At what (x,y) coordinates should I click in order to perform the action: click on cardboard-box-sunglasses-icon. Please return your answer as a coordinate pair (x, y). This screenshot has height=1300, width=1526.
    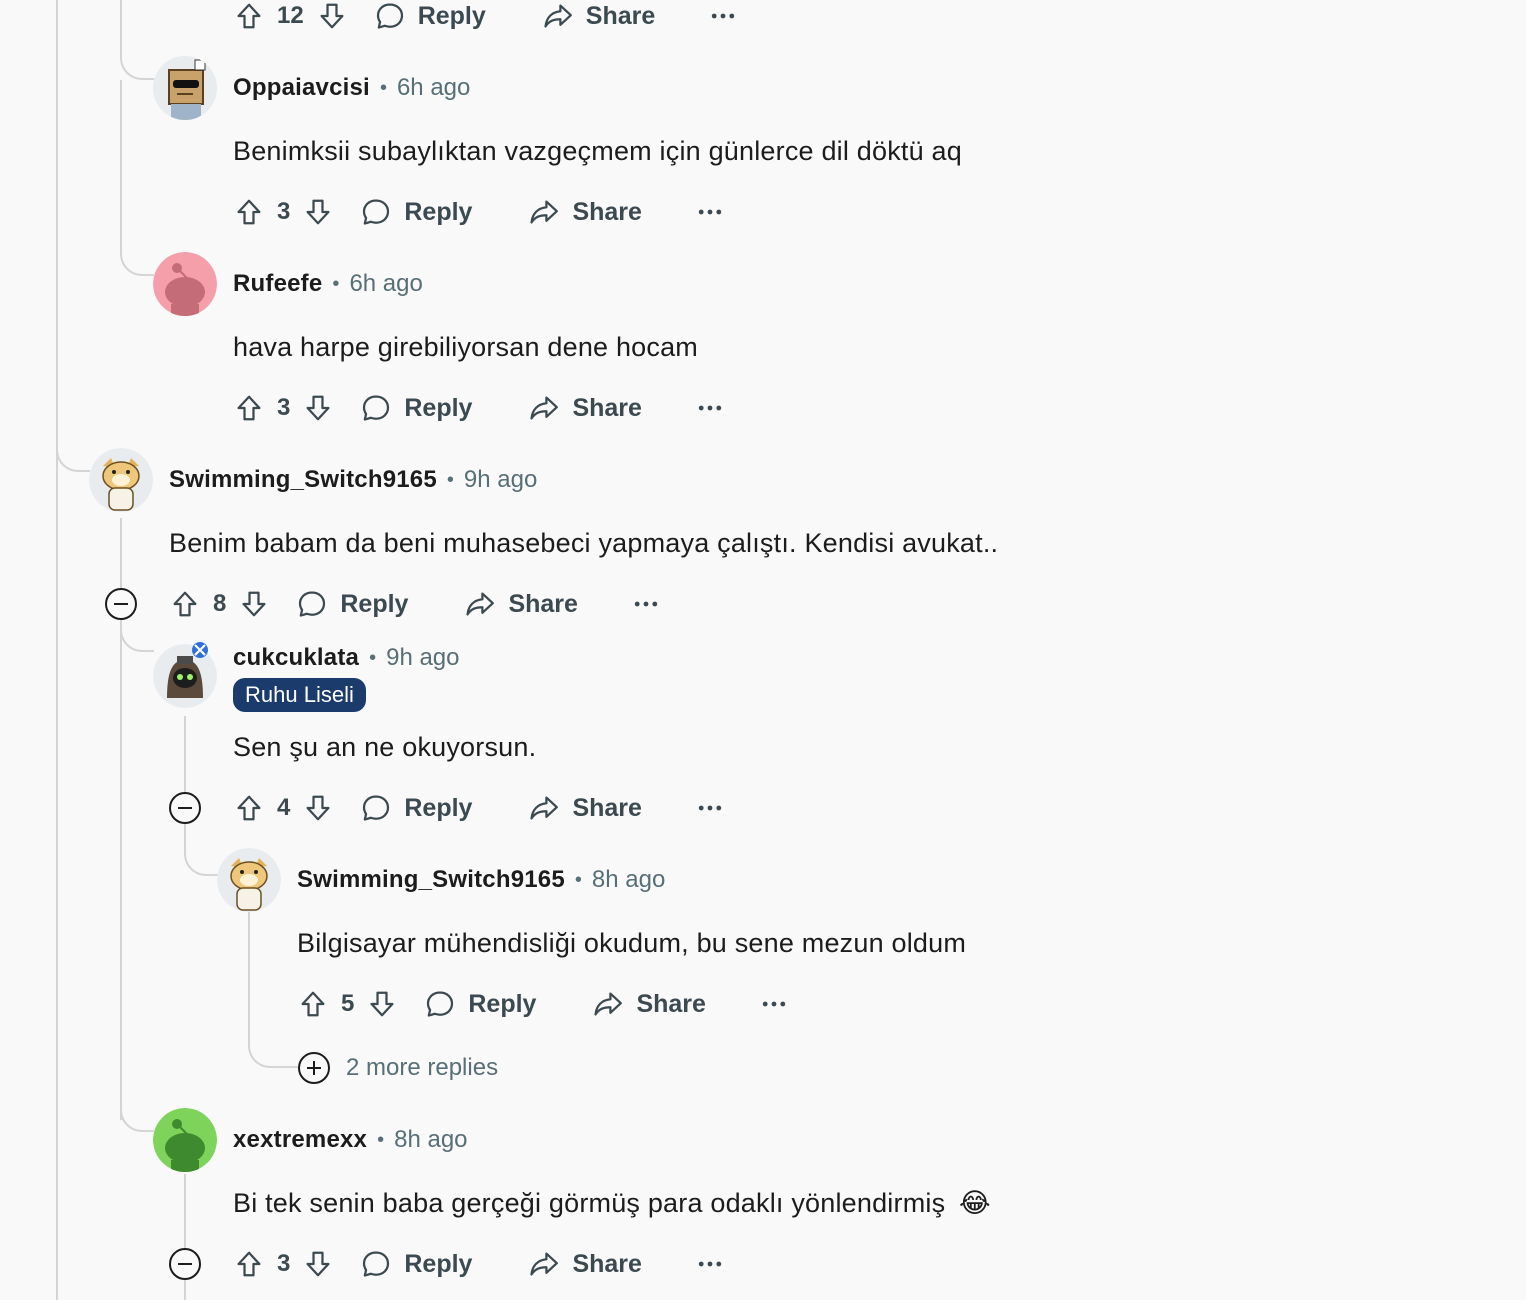
    Looking at the image, I should click on (185, 88).